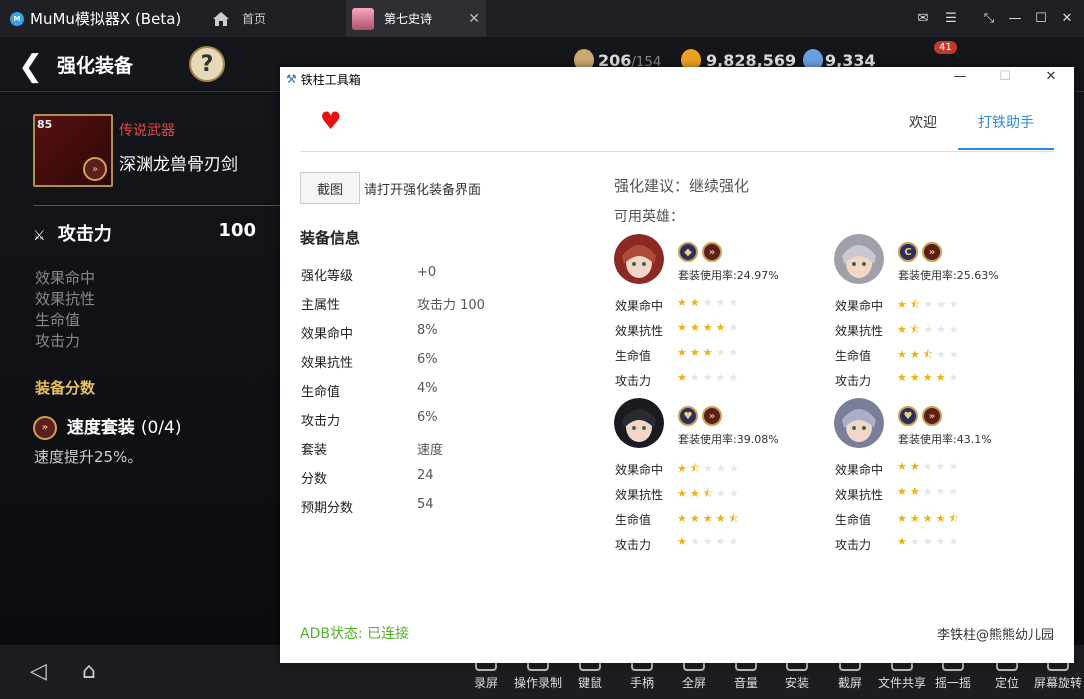 This screenshot has width=1084, height=699. I want to click on back-arrow-icon: ❮, so click(30, 66).